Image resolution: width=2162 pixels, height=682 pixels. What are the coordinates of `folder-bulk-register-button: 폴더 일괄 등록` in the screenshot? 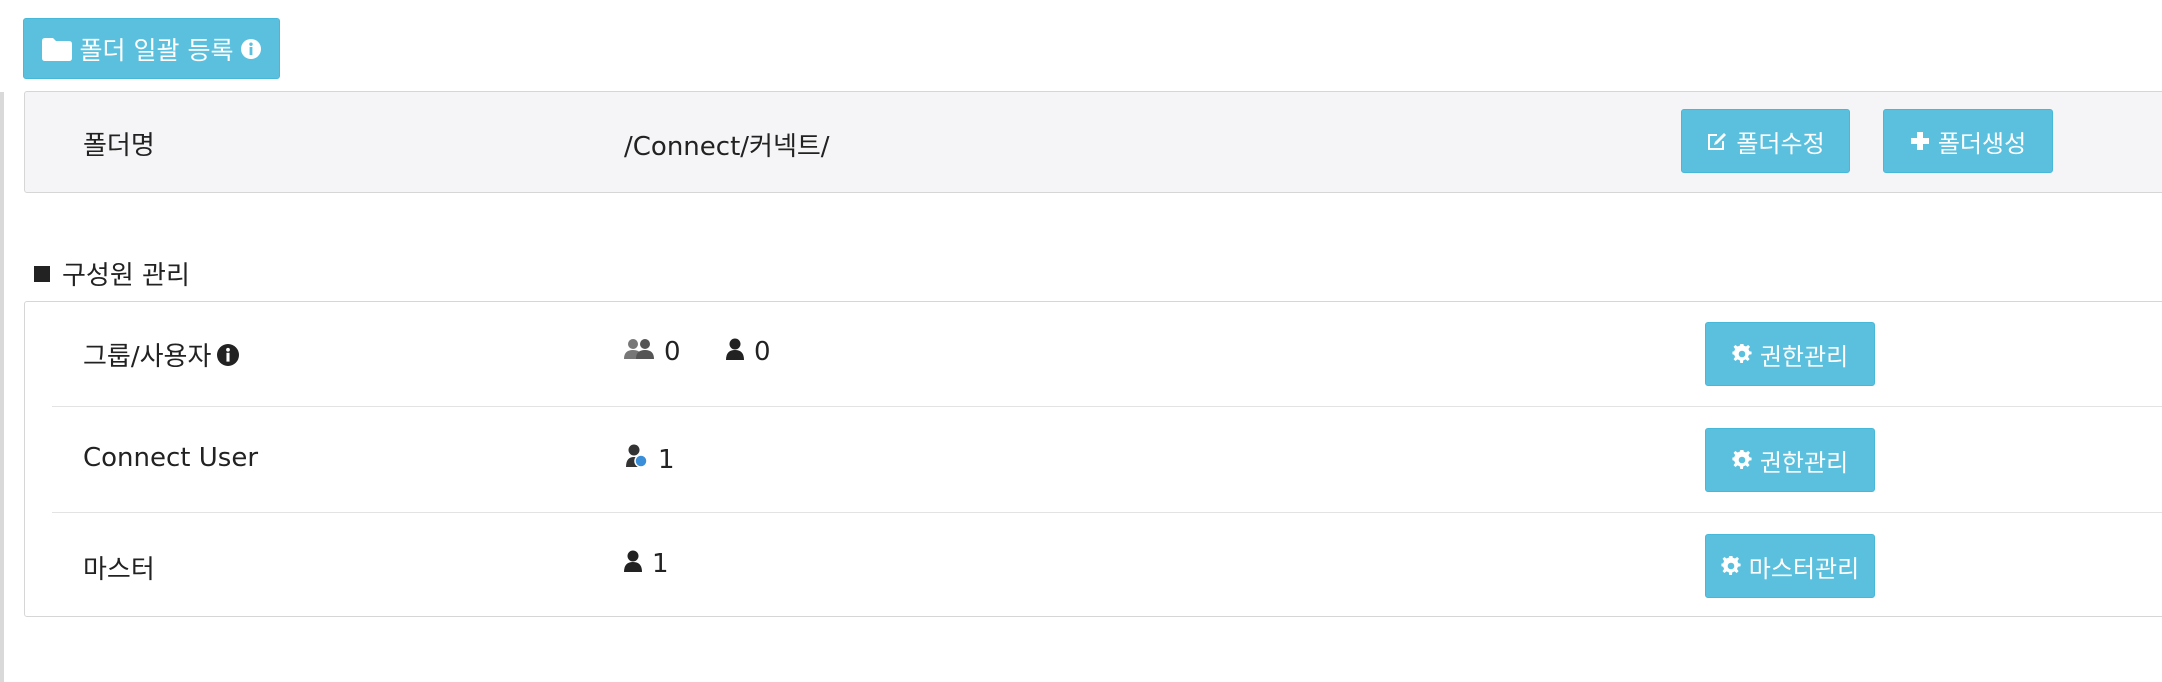 It's located at (151, 48).